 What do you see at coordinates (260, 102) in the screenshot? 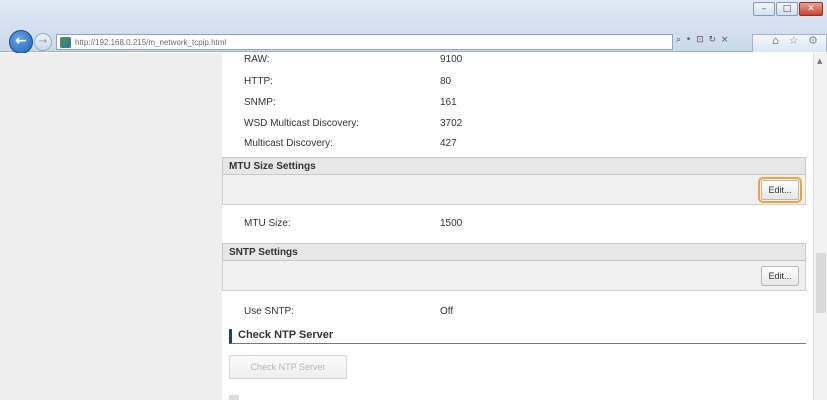
I see `port-label-snmp: SNMP:` at bounding box center [260, 102].